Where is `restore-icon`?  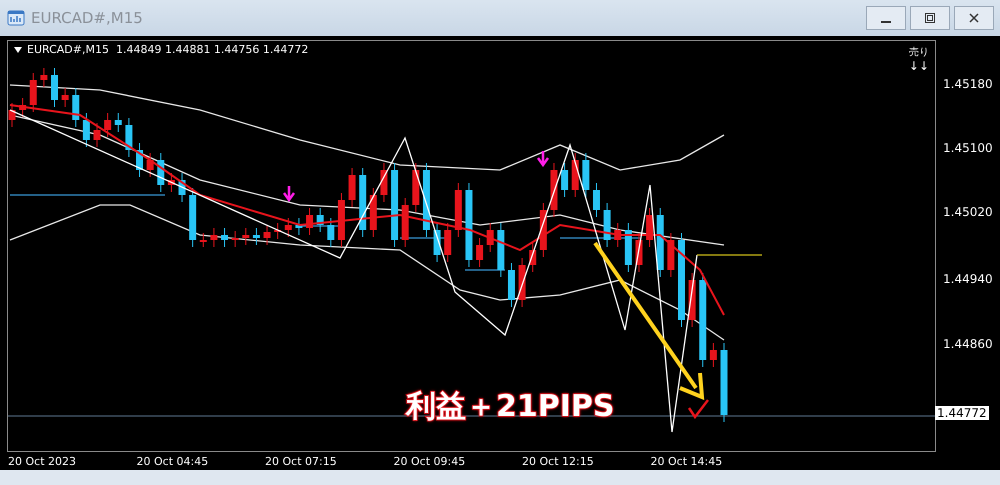 restore-icon is located at coordinates (930, 18).